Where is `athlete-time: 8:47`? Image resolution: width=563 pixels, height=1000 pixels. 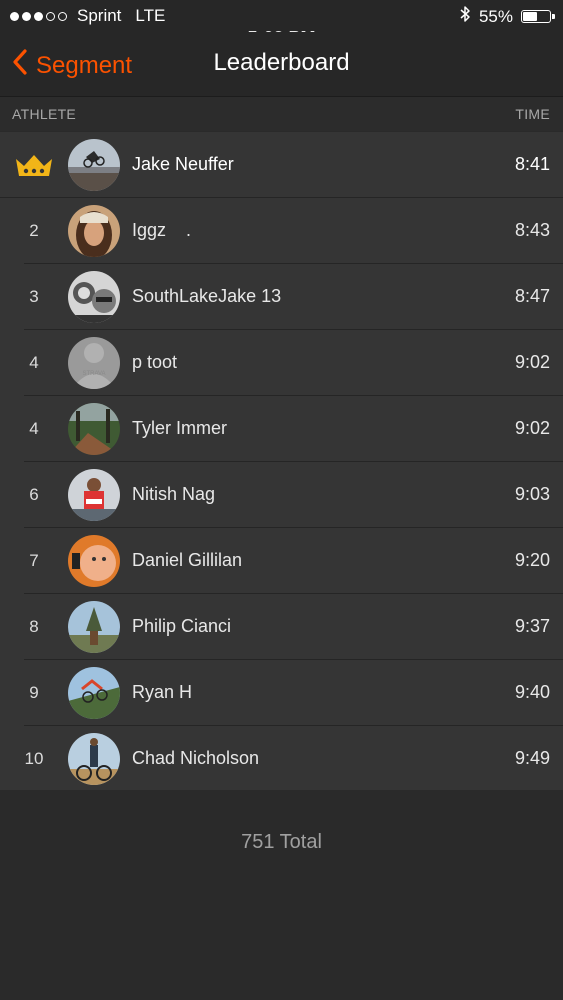 athlete-time: 8:47 is located at coordinates (532, 296).